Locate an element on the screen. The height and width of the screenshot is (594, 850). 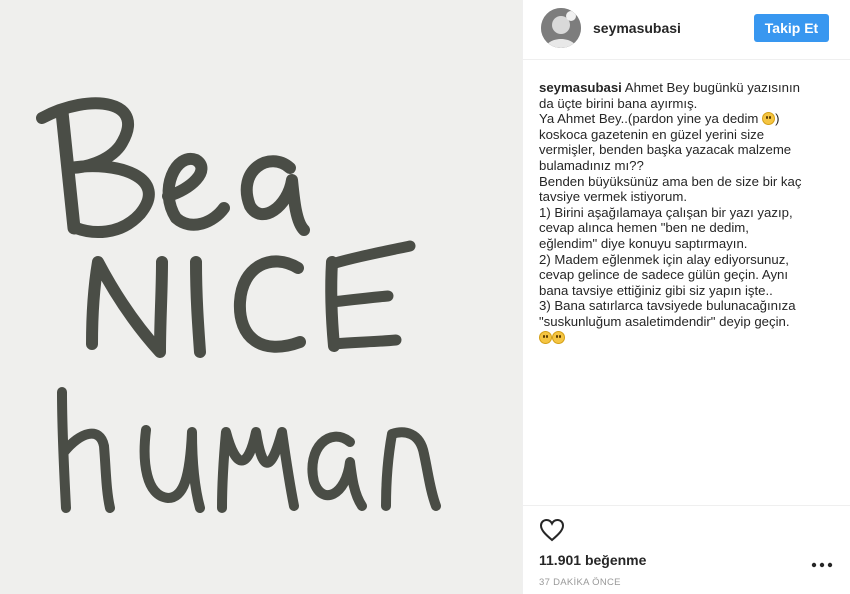
caption-text-line: tavsiye vermek istiyorum. is located at coordinates (613, 197).